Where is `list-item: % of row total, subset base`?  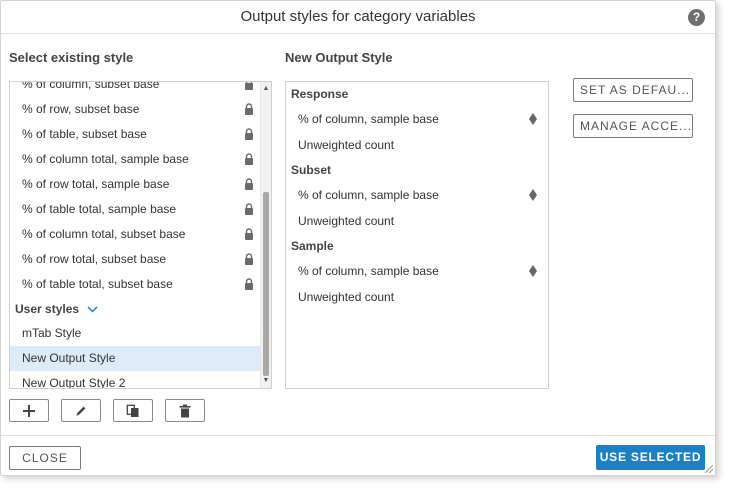
list-item: % of row total, subset base is located at coordinates (136, 259).